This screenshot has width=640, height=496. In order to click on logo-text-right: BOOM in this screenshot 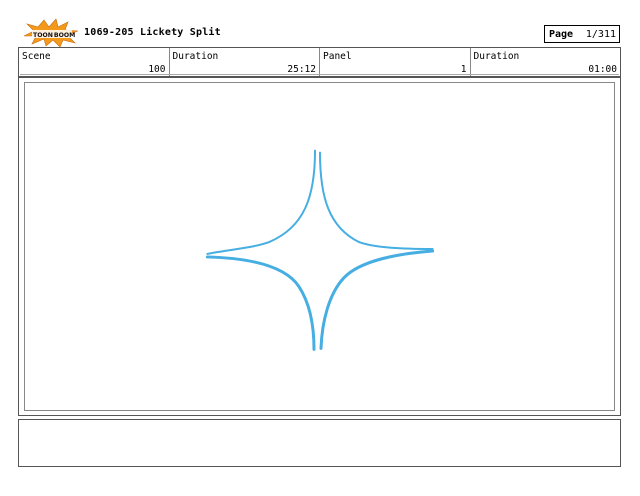, I will do `click(64, 35)`.